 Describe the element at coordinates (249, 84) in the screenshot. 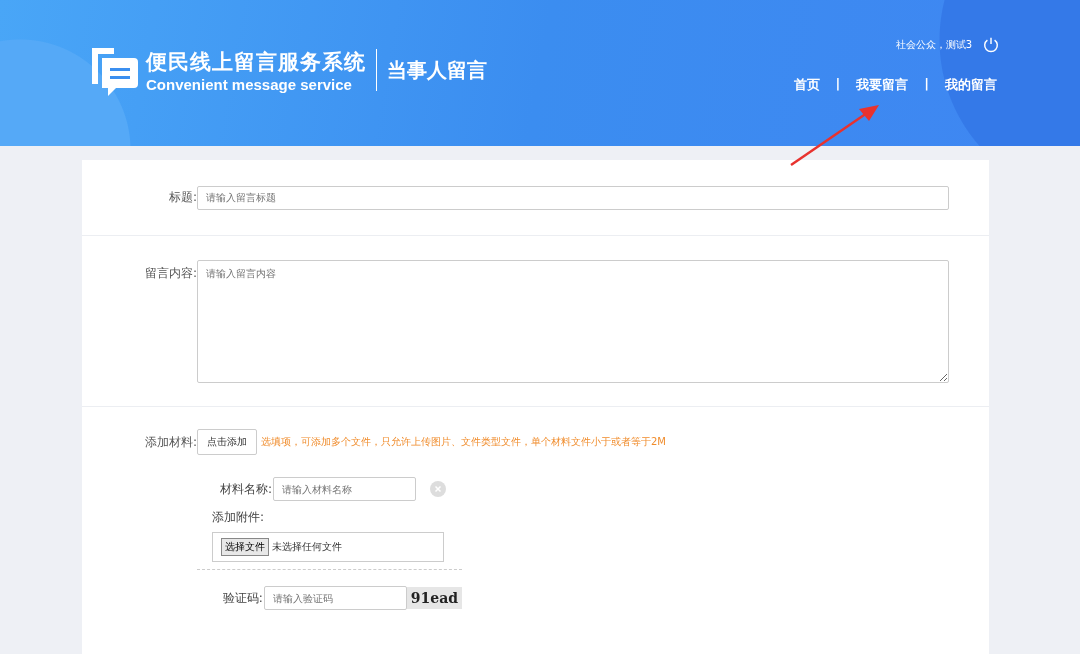

I see `logo-subtitle: Convenient message service` at that location.